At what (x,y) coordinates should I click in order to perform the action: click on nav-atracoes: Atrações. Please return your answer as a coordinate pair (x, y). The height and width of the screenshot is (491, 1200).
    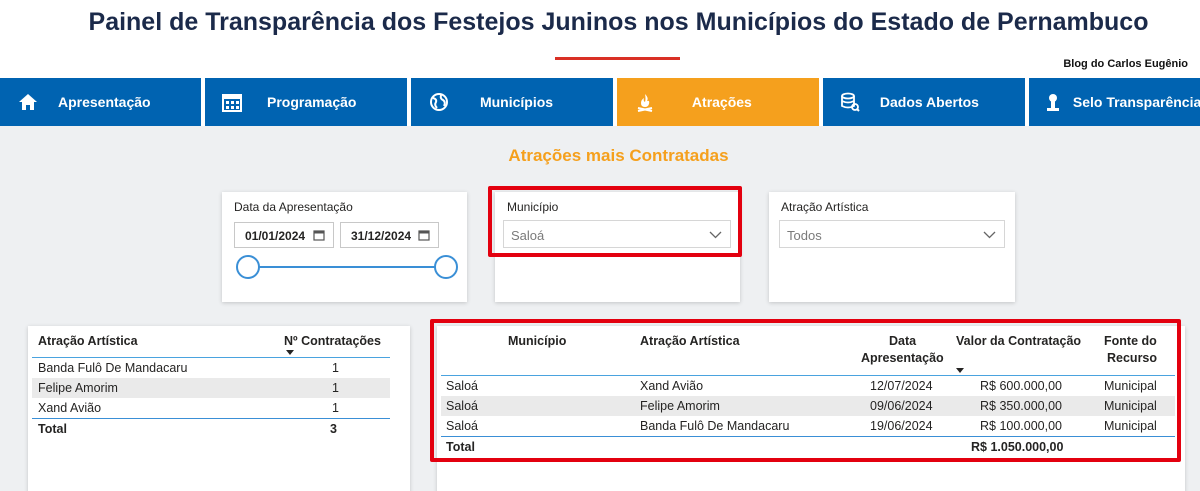
    Looking at the image, I should click on (717, 102).